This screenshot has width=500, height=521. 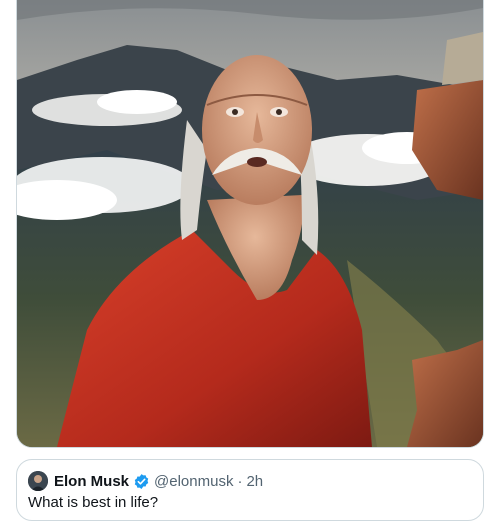 I want to click on author-handle: @elonmusk, so click(x=193, y=481).